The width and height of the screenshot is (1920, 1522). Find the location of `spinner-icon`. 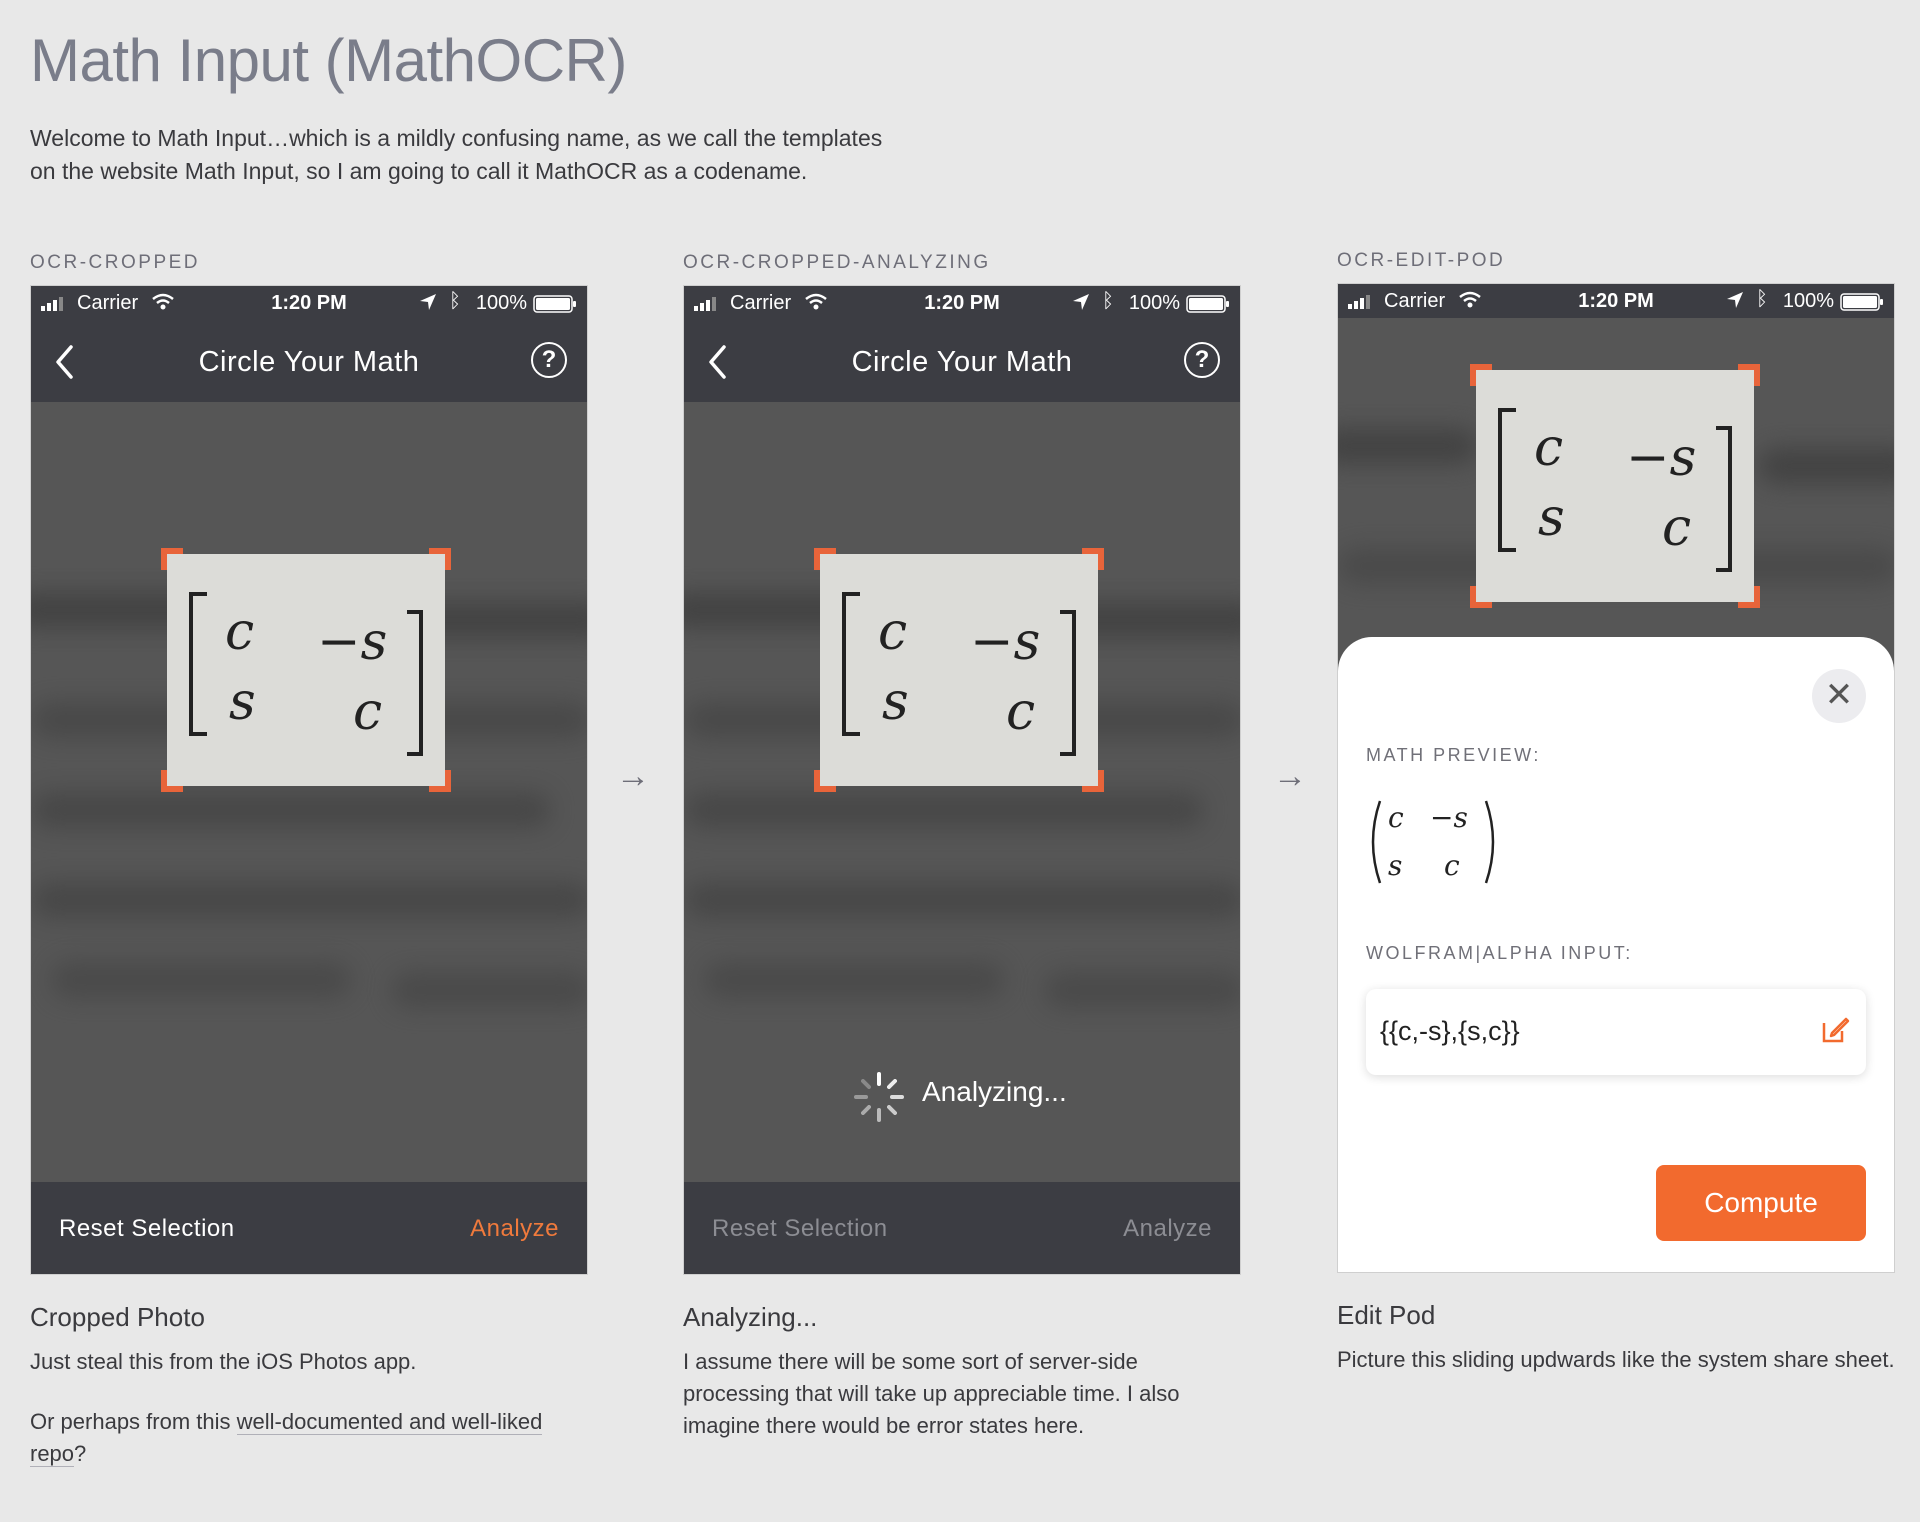

spinner-icon is located at coordinates (879, 1097).